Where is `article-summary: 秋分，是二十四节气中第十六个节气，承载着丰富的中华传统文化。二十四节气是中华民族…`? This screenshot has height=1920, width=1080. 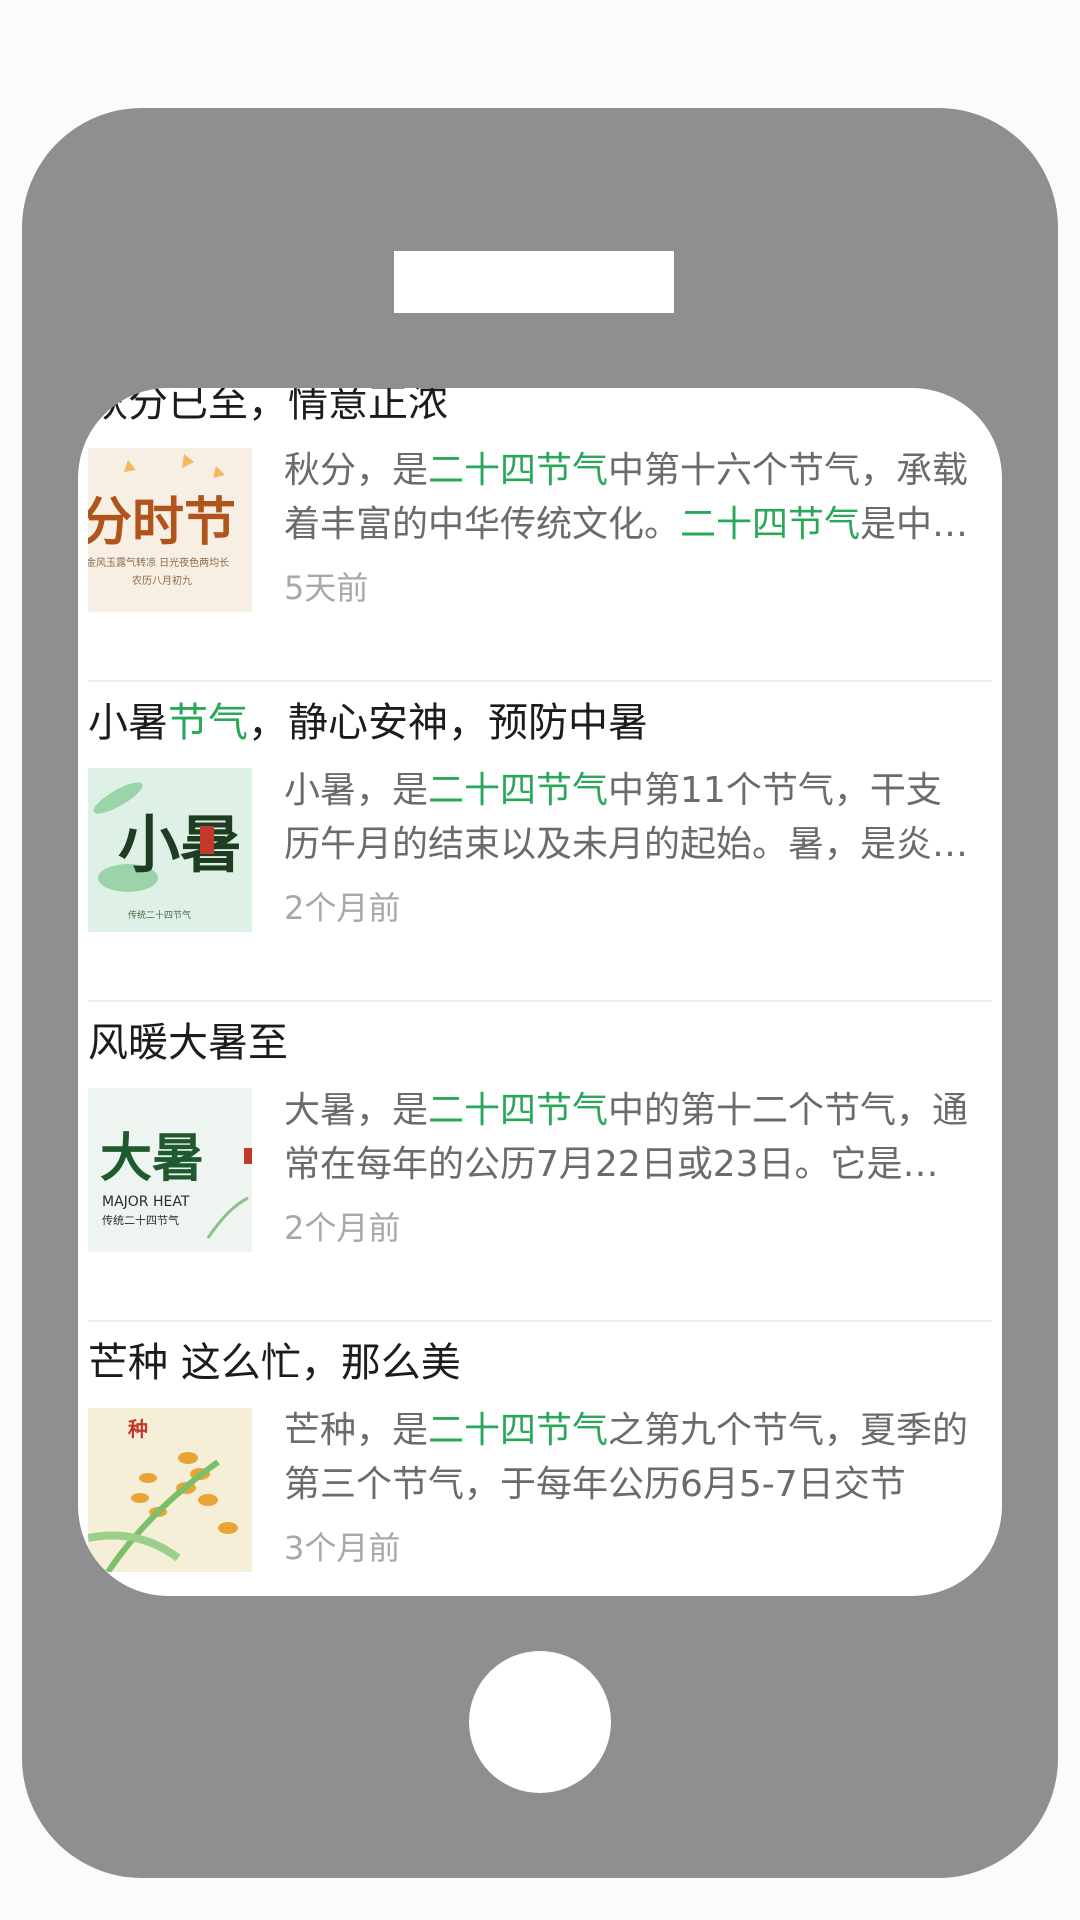
article-summary: 秋分，是二十四节气中第十六个节气，承载着丰富的中华传统文化。二十四节气是中华民族… is located at coordinates (629, 498).